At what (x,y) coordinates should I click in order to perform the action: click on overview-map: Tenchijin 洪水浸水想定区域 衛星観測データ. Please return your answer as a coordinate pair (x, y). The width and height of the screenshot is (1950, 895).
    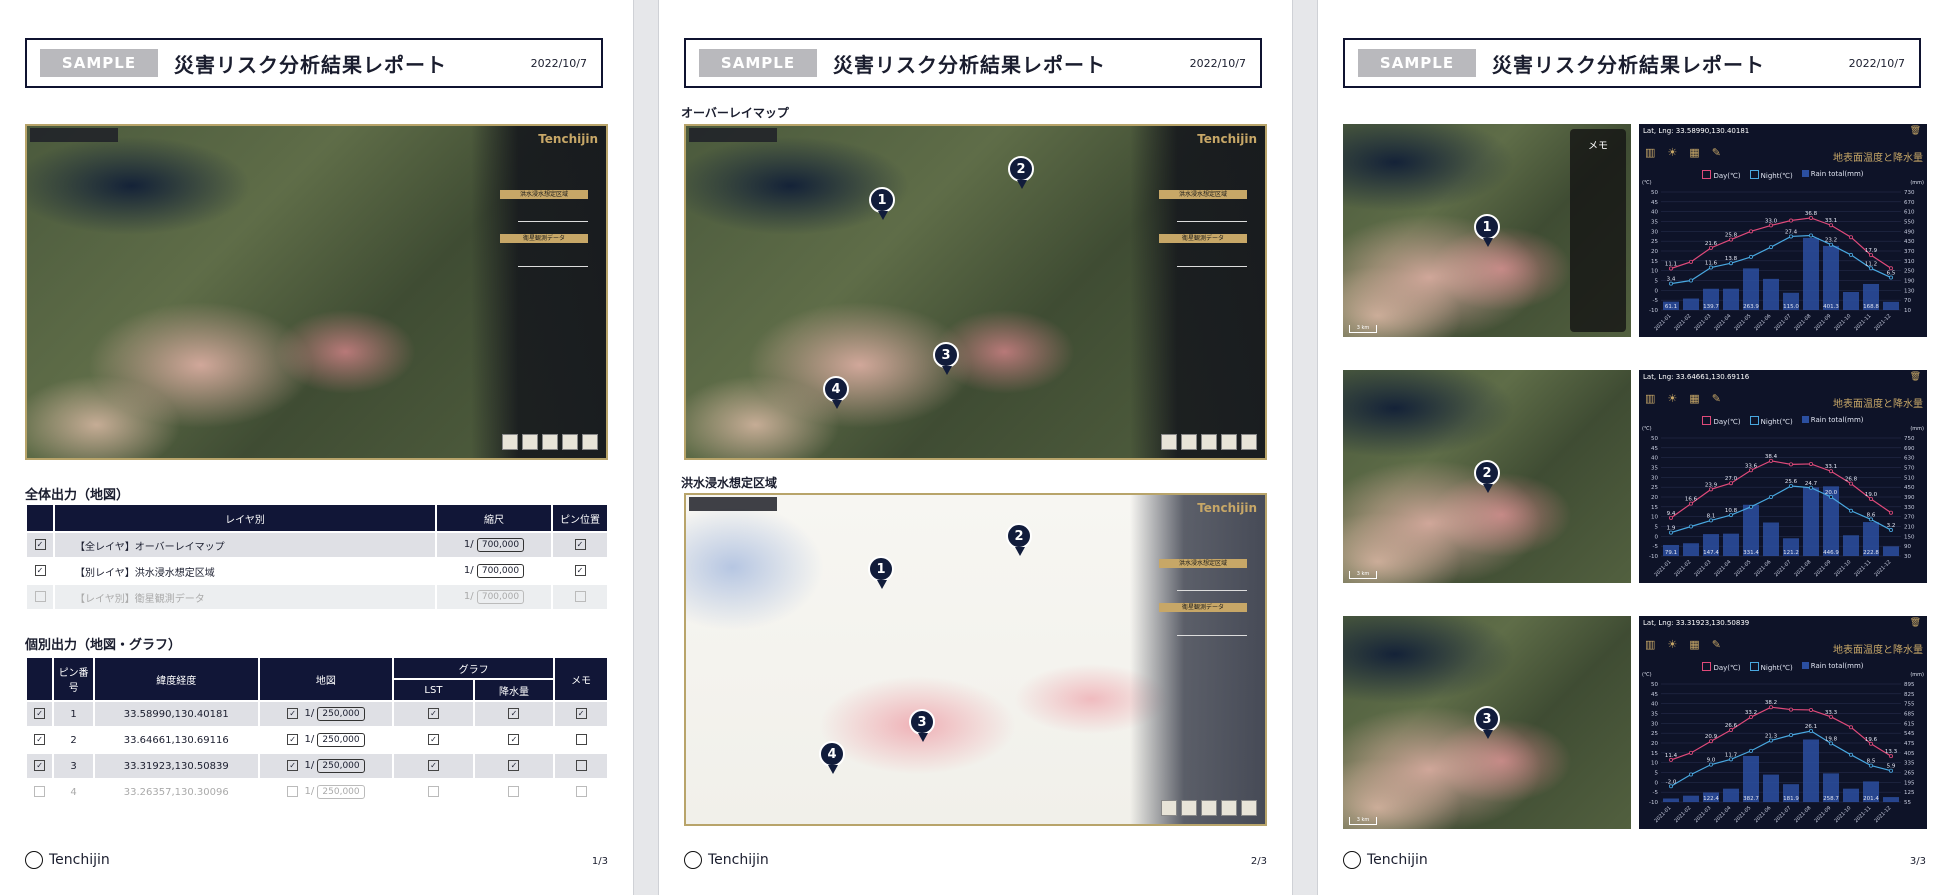
    Looking at the image, I should click on (316, 292).